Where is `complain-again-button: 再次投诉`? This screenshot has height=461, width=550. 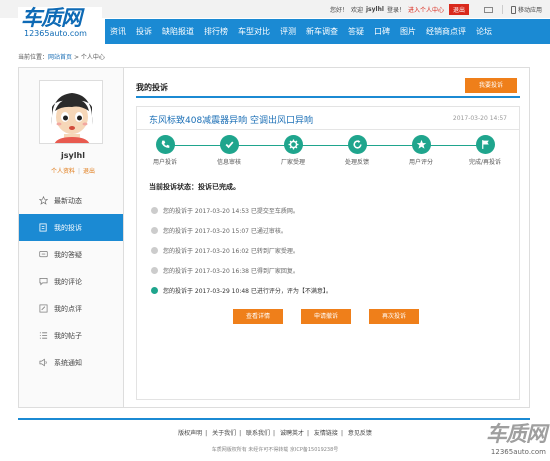 complain-again-button: 再次投诉 is located at coordinates (394, 316).